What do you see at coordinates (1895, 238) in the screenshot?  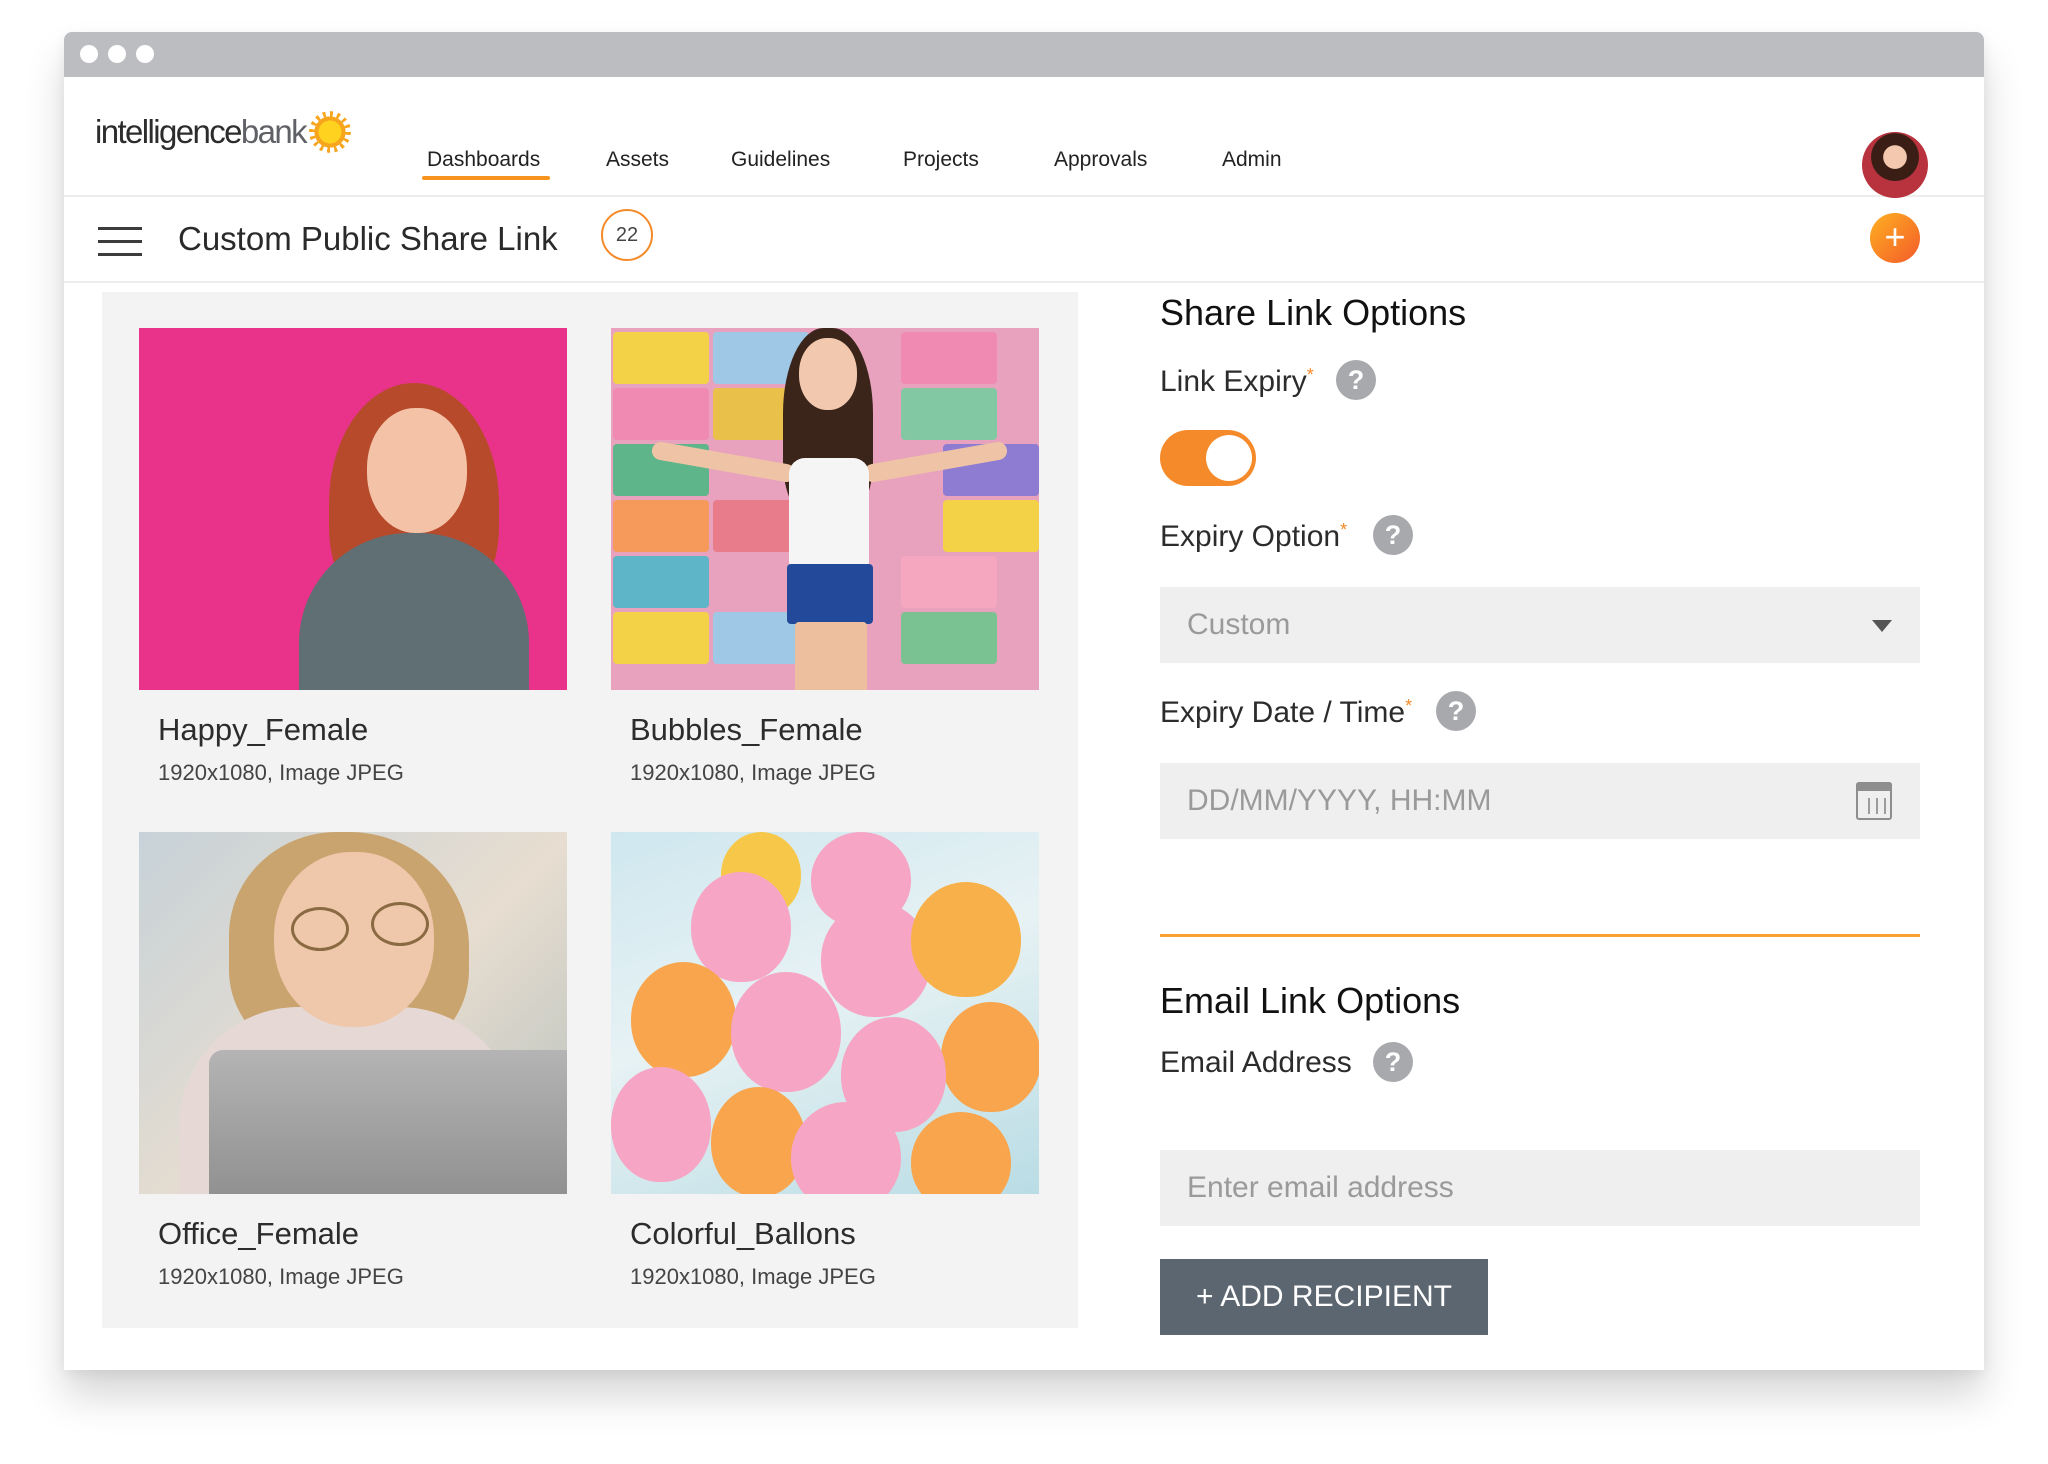 I see `add-button: +` at bounding box center [1895, 238].